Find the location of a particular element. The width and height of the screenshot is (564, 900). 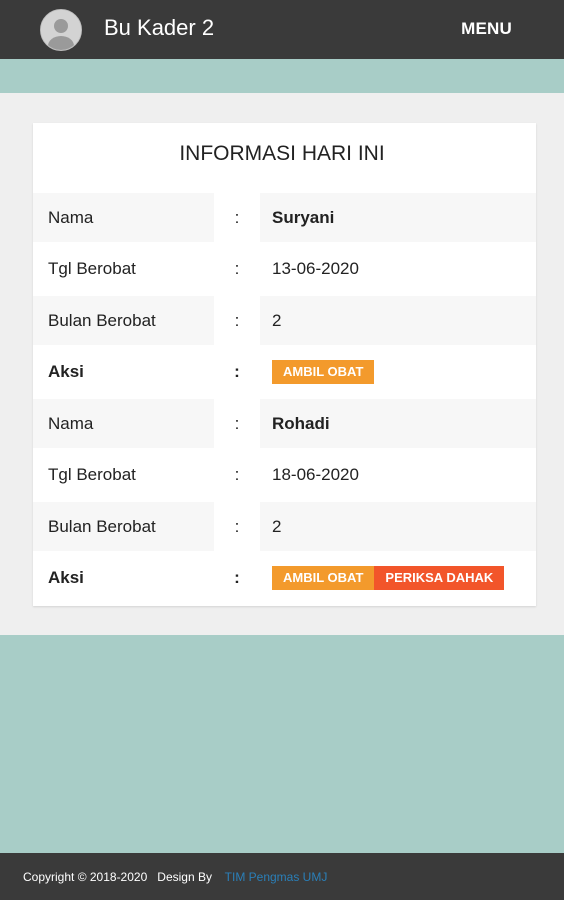

table-row: Tgl Berobat : 13-06-2020 is located at coordinates (284, 268).